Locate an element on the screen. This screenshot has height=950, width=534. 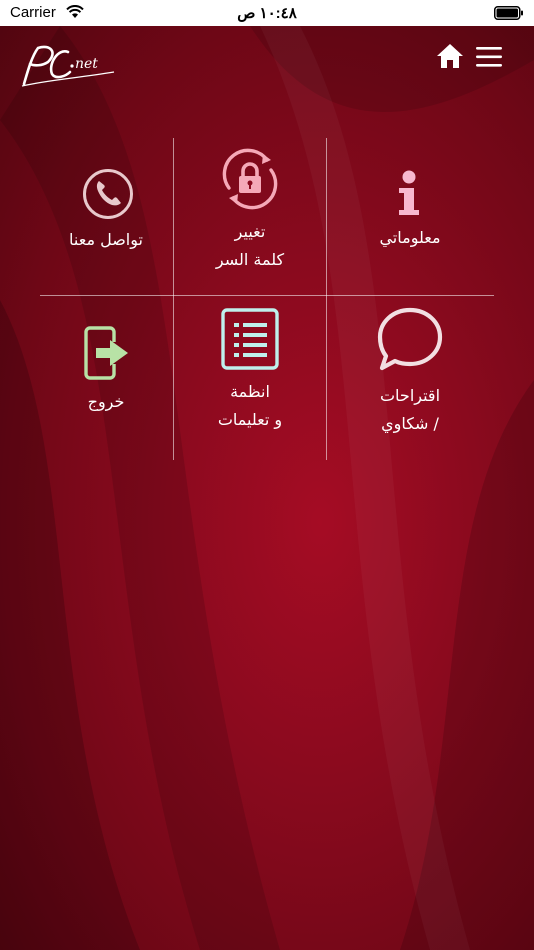
hamburger-menu-icon is located at coordinates (489, 57).